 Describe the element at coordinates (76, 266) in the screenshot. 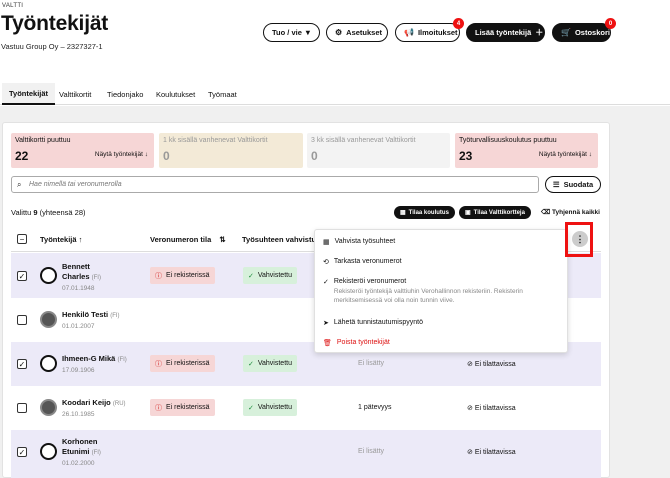

I see `first-name: Bennett` at that location.